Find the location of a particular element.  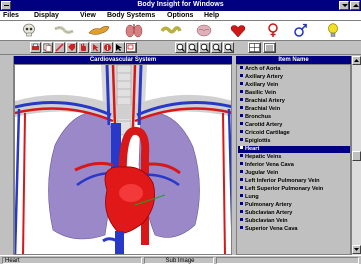

list-item: Subclavian Artery is located at coordinates (266, 213).